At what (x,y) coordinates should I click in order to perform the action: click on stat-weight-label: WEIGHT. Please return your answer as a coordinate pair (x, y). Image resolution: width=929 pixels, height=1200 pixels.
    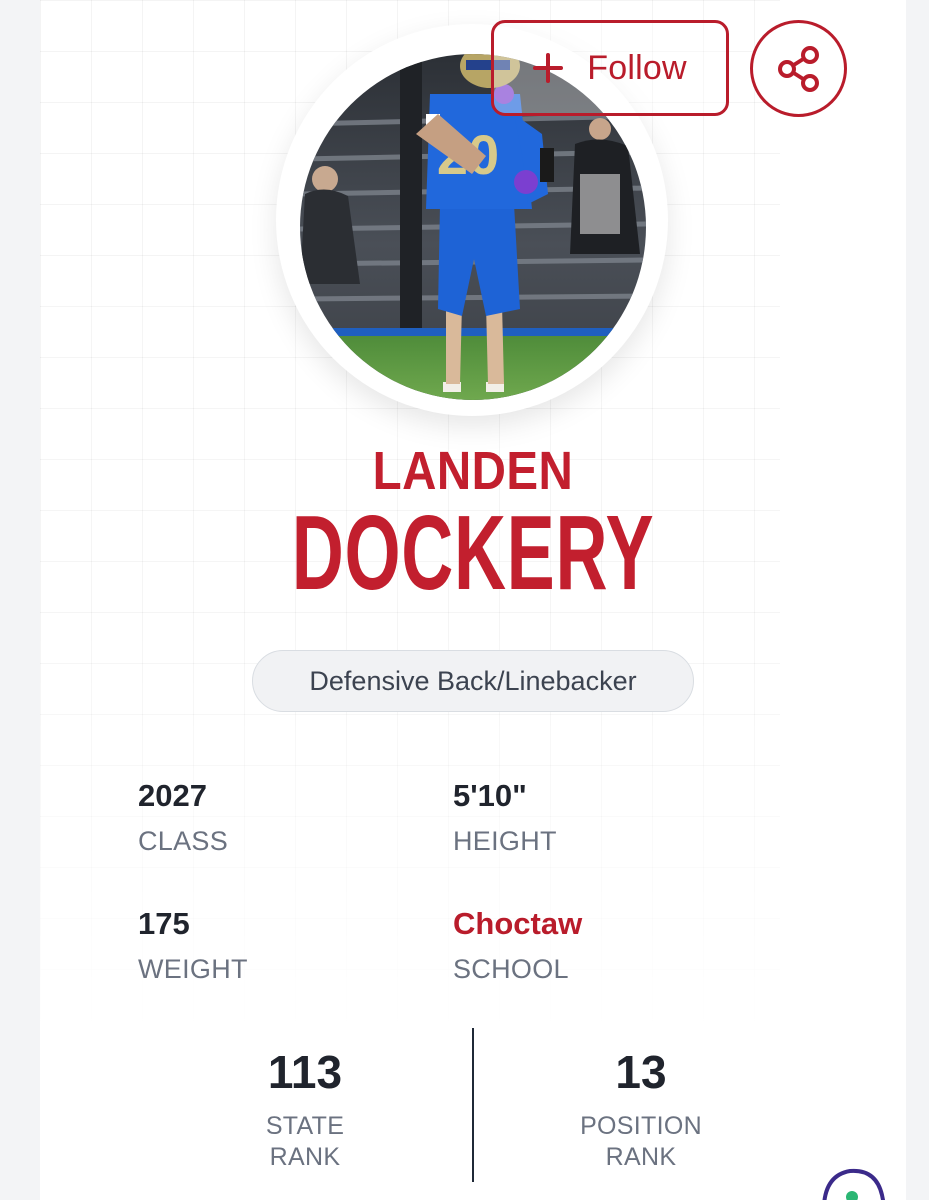
    Looking at the image, I should click on (193, 969).